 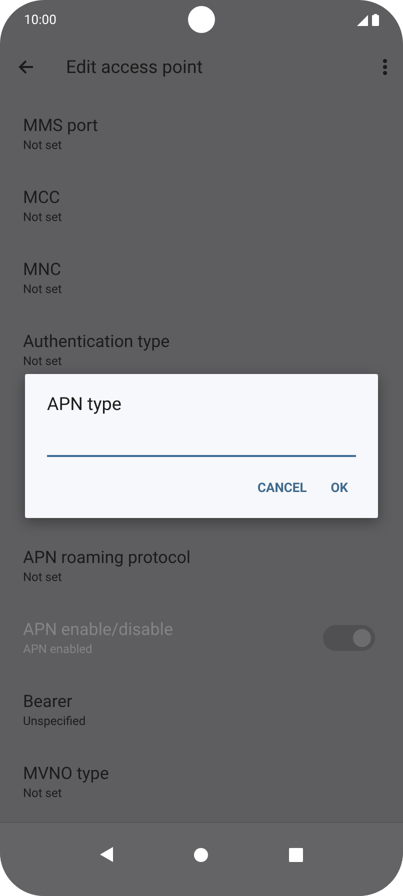 I want to click on setting-title: MNC, so click(x=42, y=270).